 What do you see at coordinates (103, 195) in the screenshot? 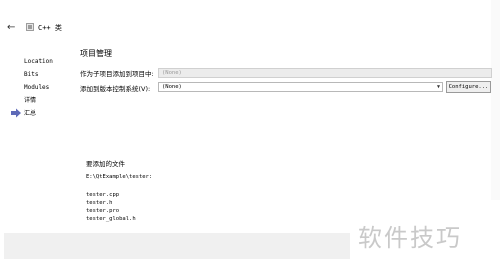
I see `list-item: tester.cpp` at bounding box center [103, 195].